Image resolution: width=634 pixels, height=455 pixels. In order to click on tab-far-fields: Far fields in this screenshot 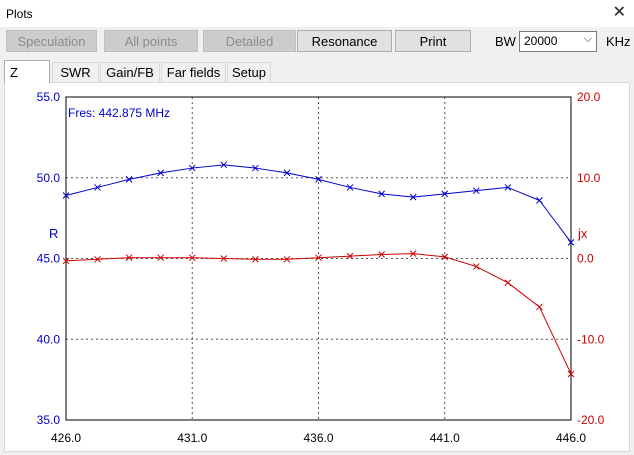, I will do `click(193, 72)`.